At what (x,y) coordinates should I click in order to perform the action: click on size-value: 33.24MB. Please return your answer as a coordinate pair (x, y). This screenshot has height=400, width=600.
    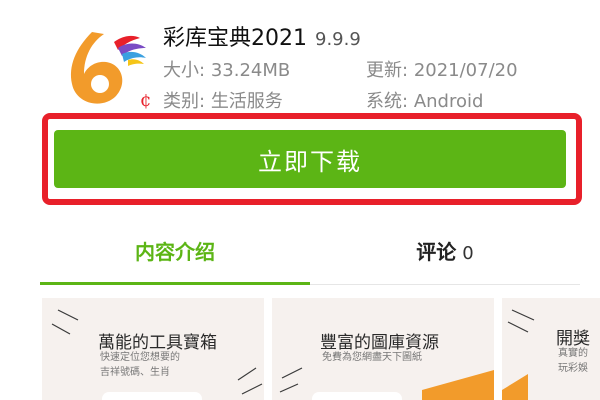
    Looking at the image, I should click on (250, 70).